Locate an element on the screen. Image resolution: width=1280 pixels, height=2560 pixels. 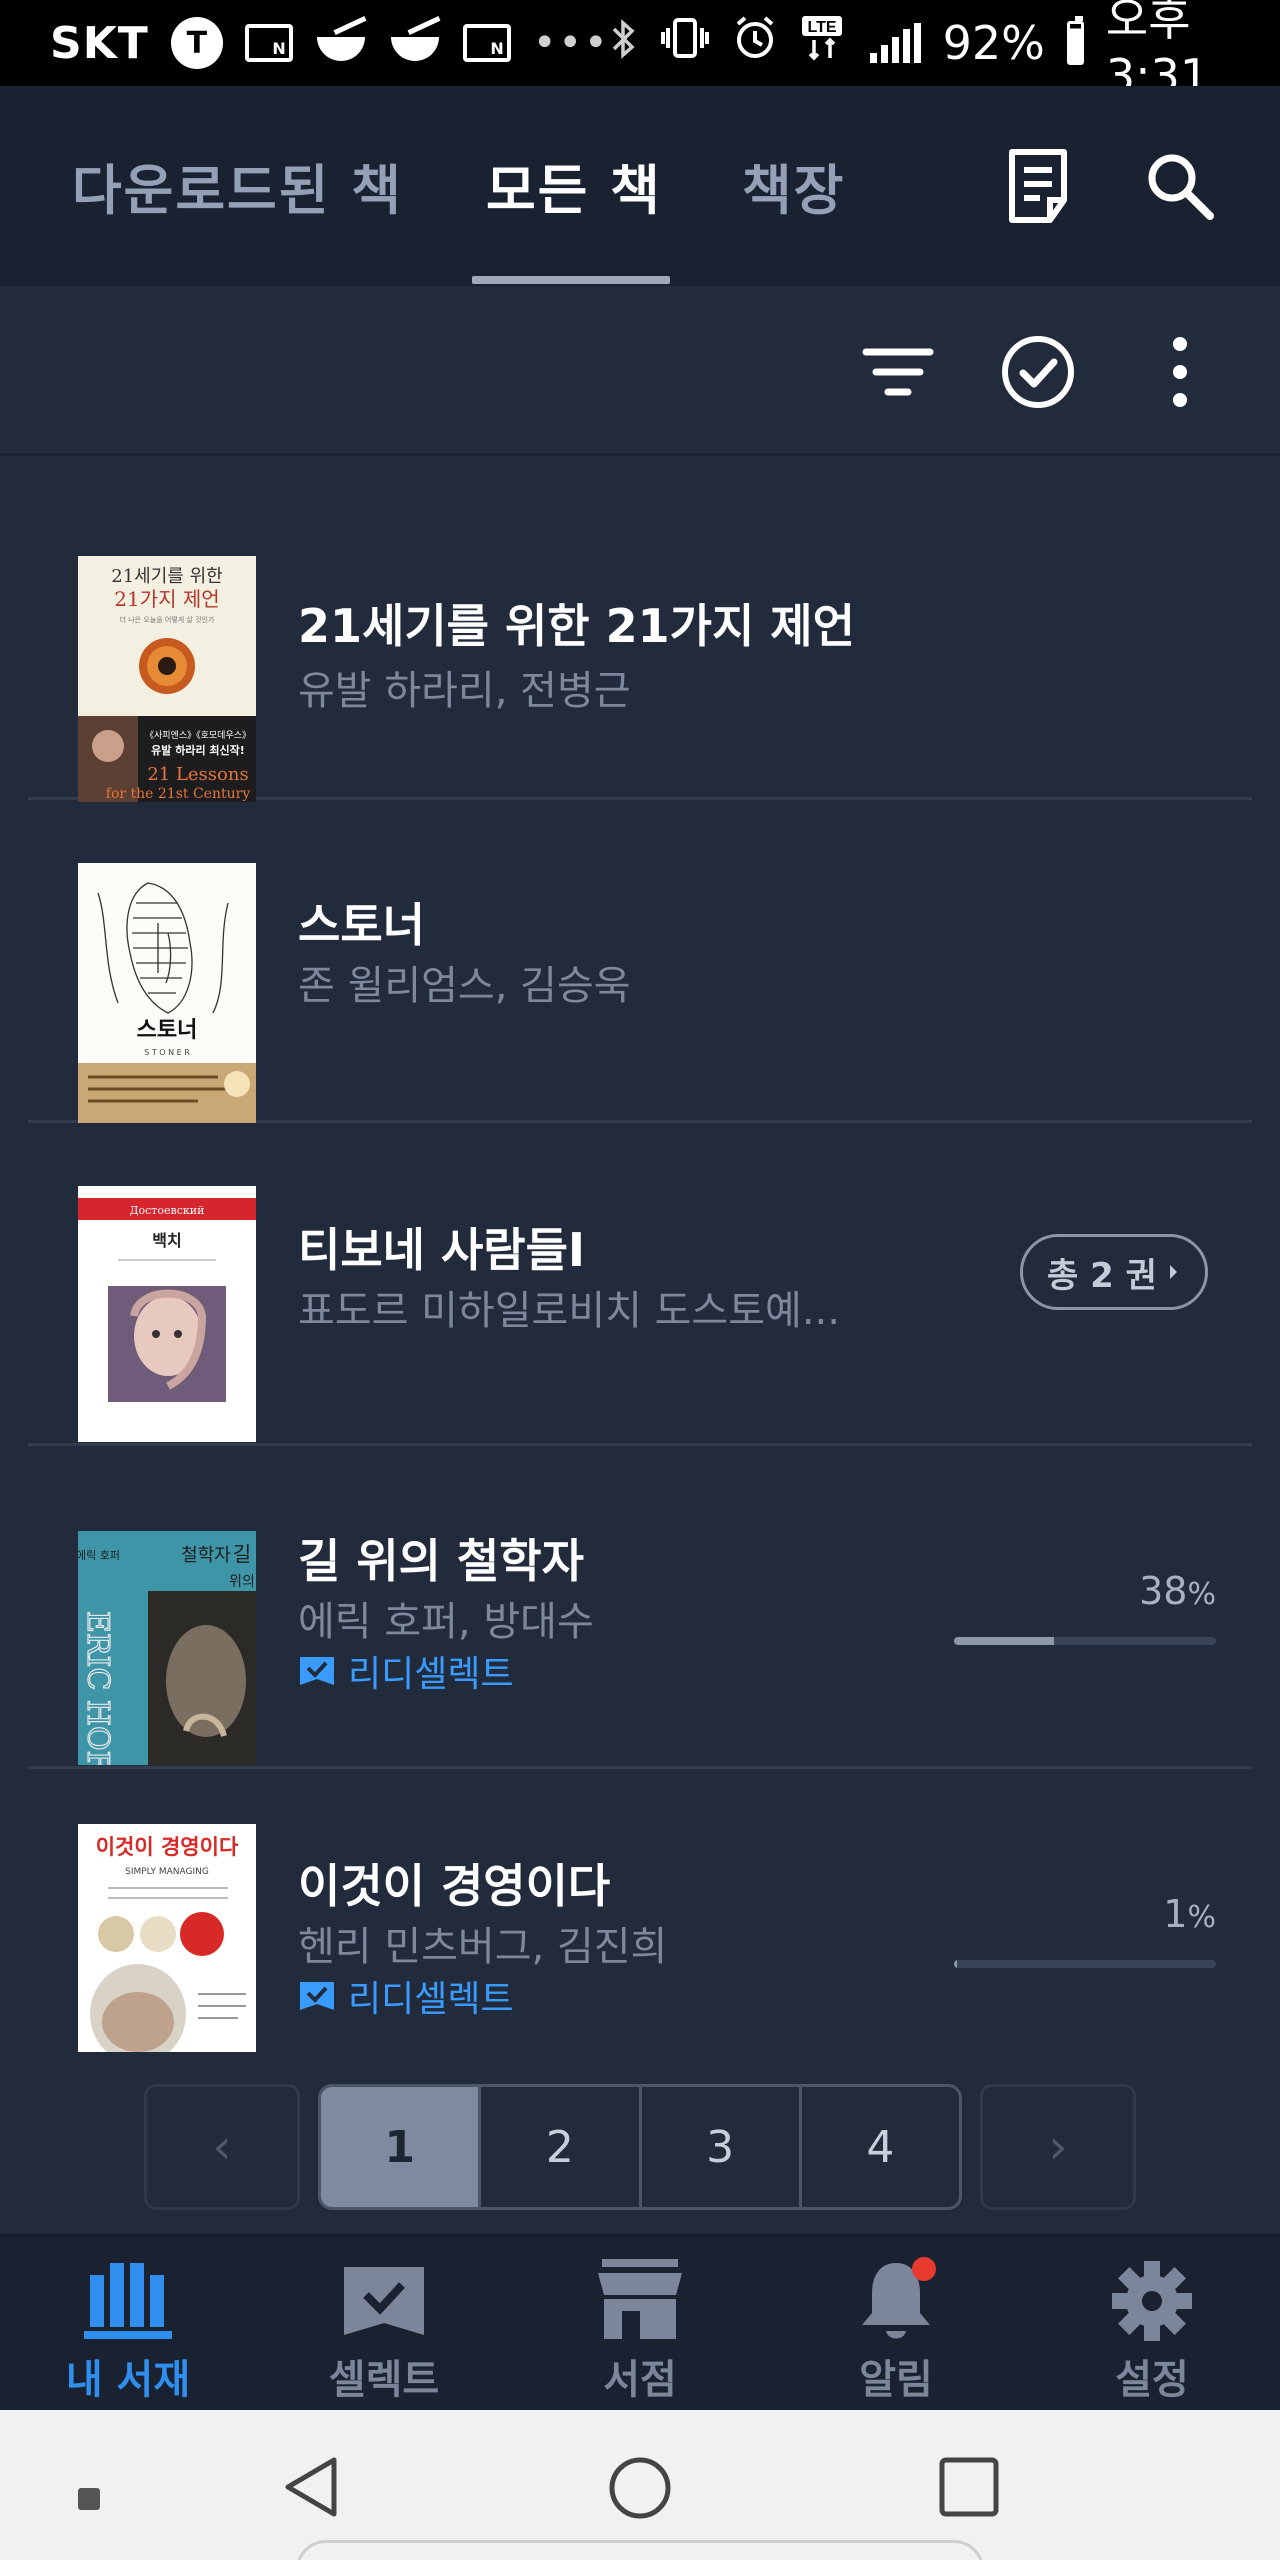
book-cover: 길 위의 철학자 에릭 호퍼 ERIC HOFFER is located at coordinates (167, 1648).